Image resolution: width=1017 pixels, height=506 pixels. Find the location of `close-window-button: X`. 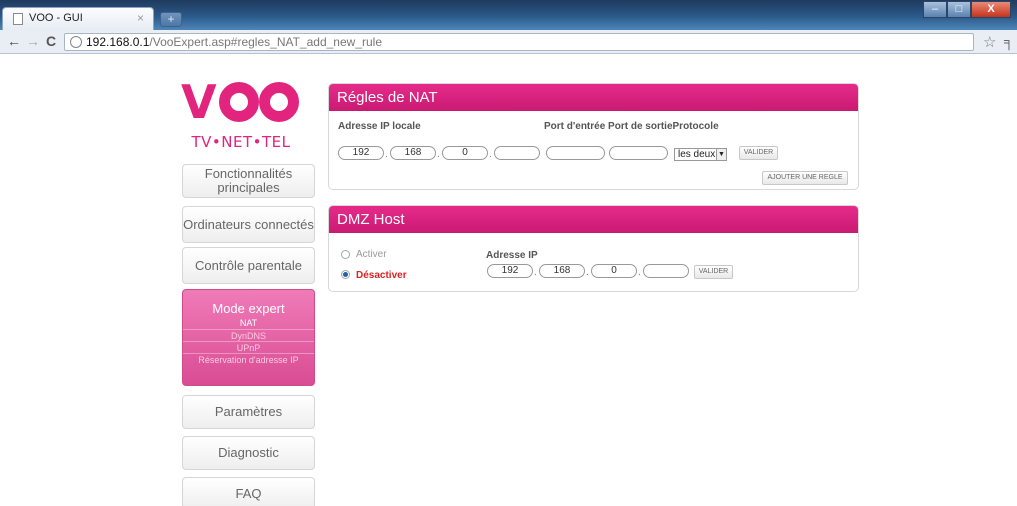

close-window-button: X is located at coordinates (991, 9).